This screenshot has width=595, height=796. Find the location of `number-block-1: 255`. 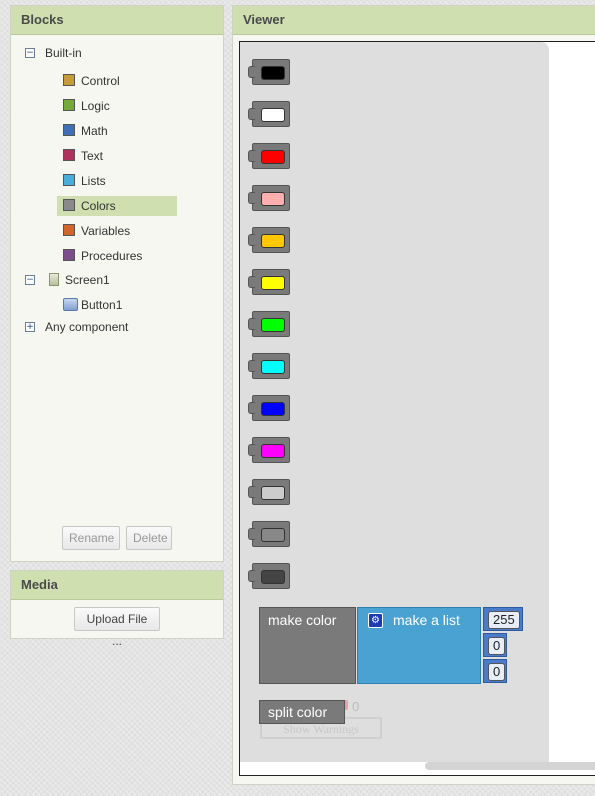

number-block-1: 255 is located at coordinates (503, 619).